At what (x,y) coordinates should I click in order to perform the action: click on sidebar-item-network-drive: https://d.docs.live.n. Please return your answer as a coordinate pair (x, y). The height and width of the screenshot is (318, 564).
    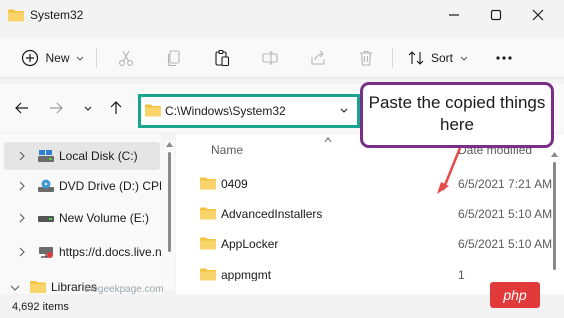
    Looking at the image, I should click on (80, 252).